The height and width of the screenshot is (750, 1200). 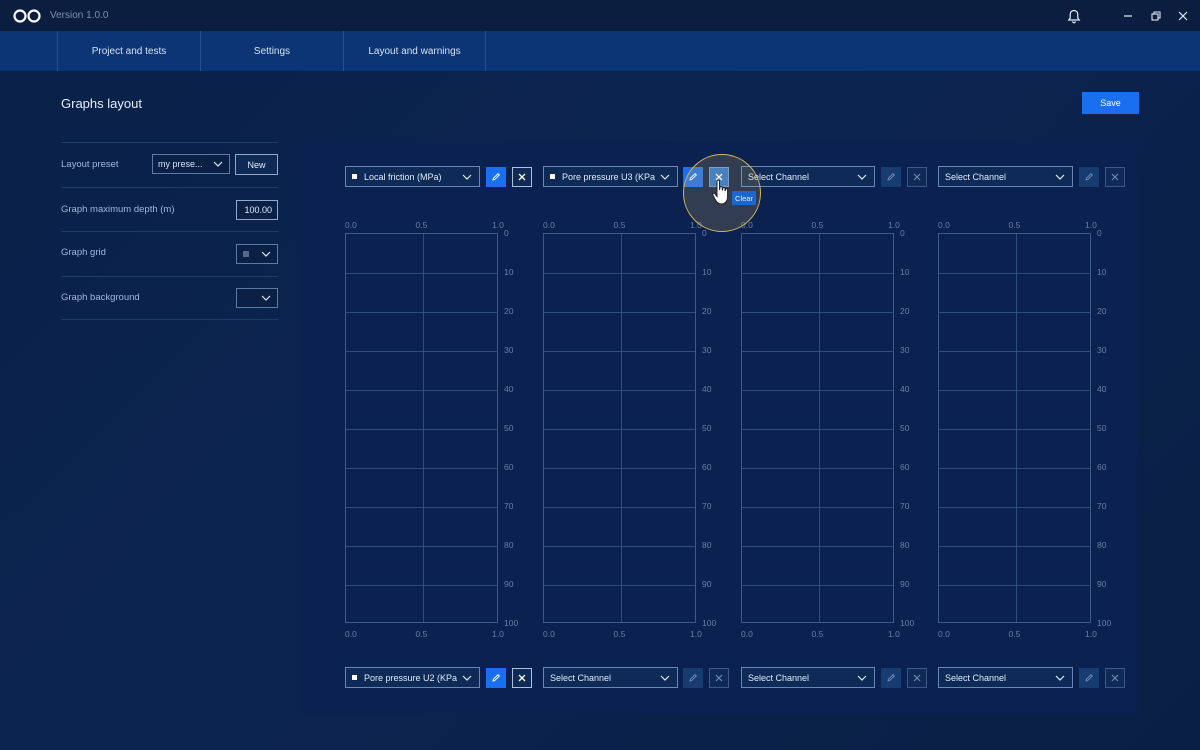 What do you see at coordinates (169, 253) in the screenshot?
I see `graph-grid-row: Graph grid` at bounding box center [169, 253].